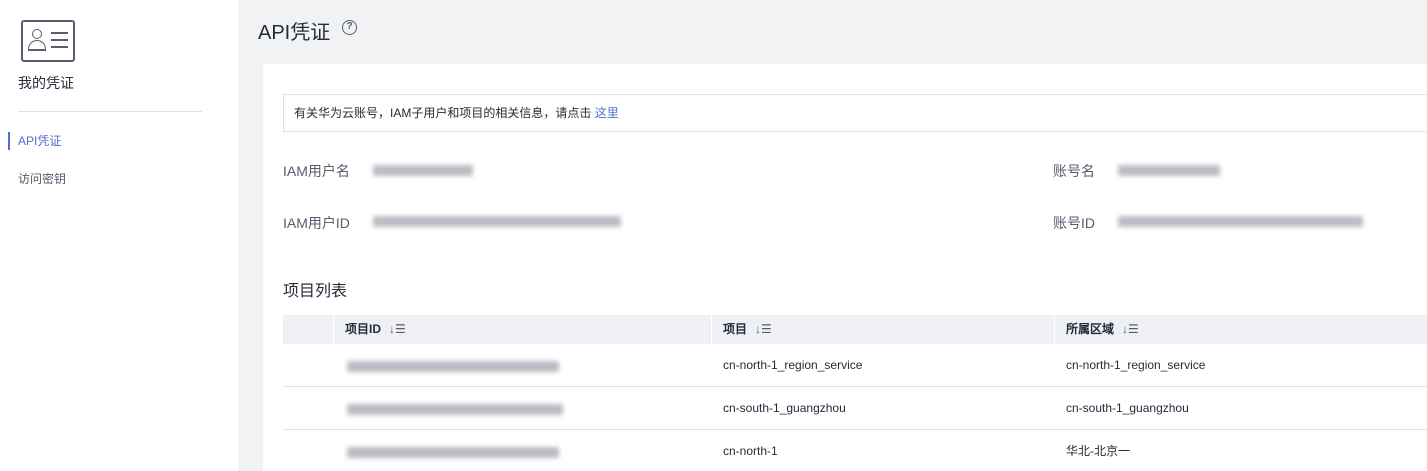 The width and height of the screenshot is (1427, 471). I want to click on page-title: API凭证, so click(294, 33).